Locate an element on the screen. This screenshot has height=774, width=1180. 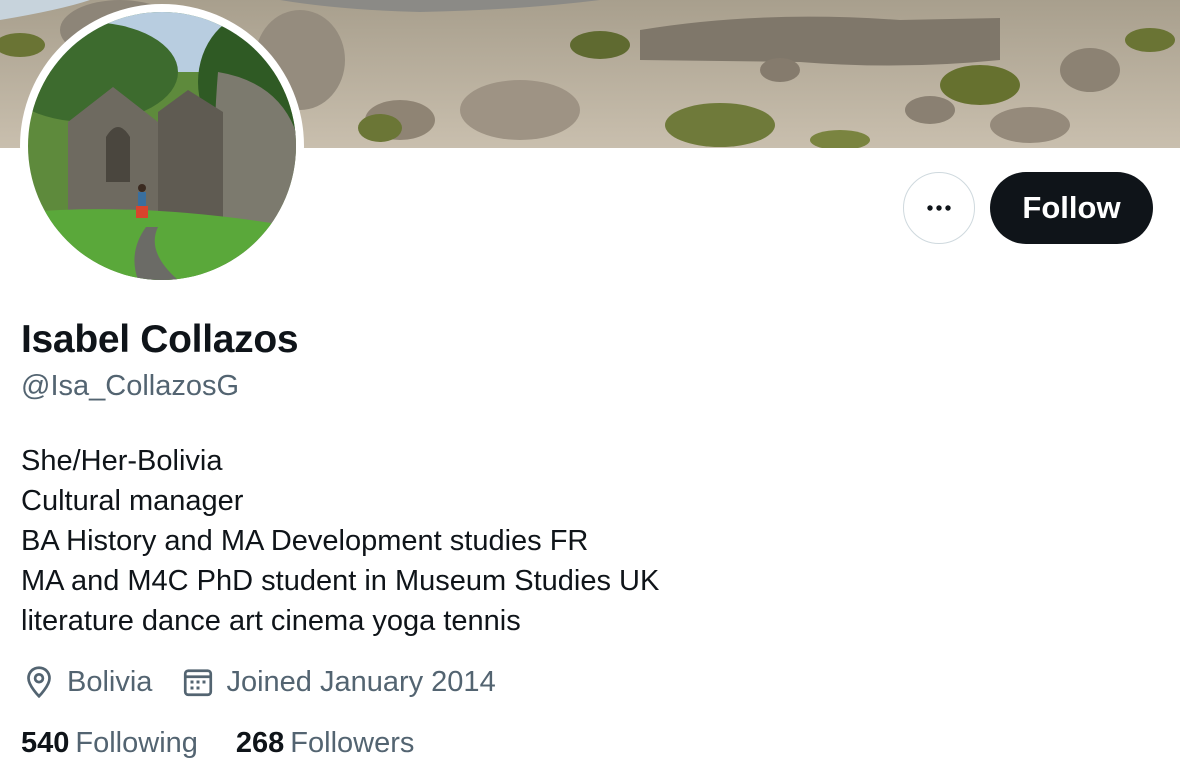
more-horizontal-icon is located at coordinates (939, 208).